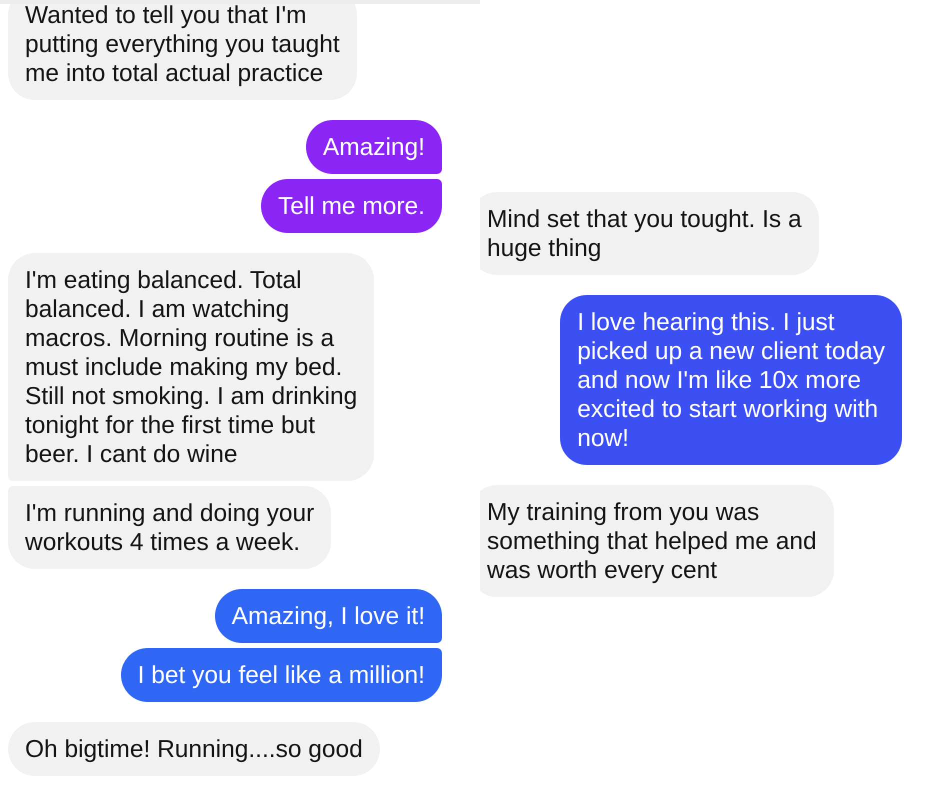 The width and height of the screenshot is (940, 788). Describe the element at coordinates (191, 367) in the screenshot. I see `received-message: I'm eating balanced. Total balanced. I am watching macros. Morning routine is a must include making my bed. Still not smoking. I am drinking tonight for the first time but beer. I cant do wine` at that location.